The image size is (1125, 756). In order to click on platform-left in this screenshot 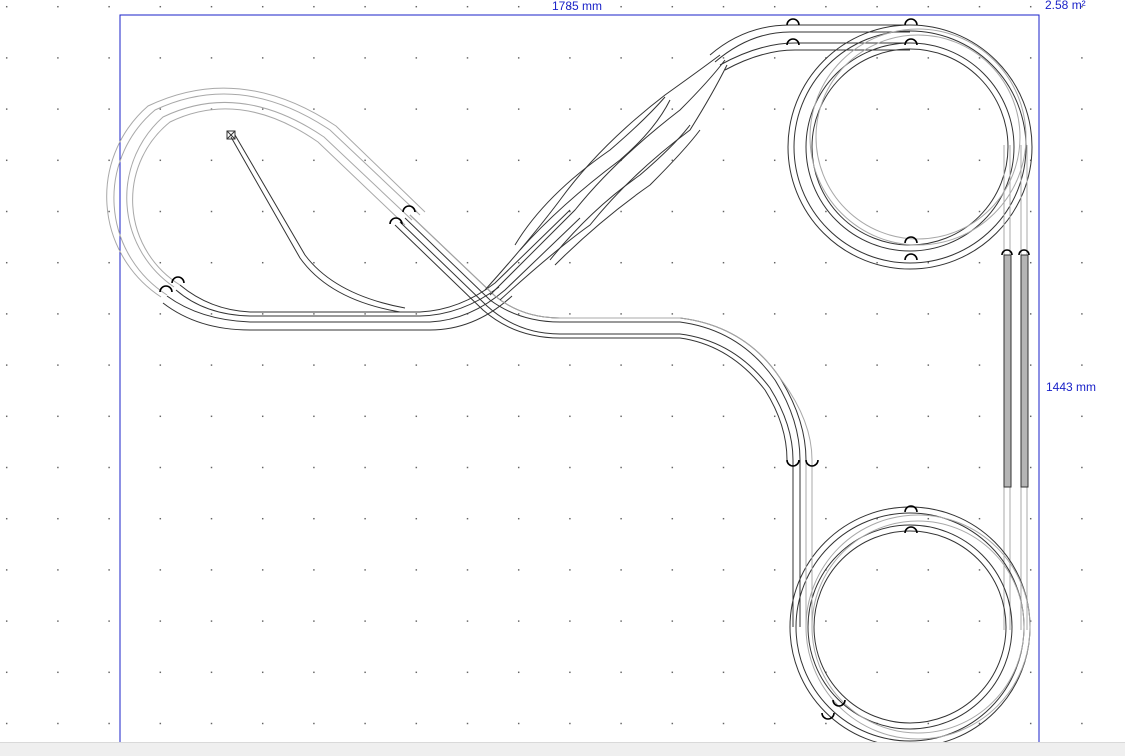, I will do `click(1007, 371)`.